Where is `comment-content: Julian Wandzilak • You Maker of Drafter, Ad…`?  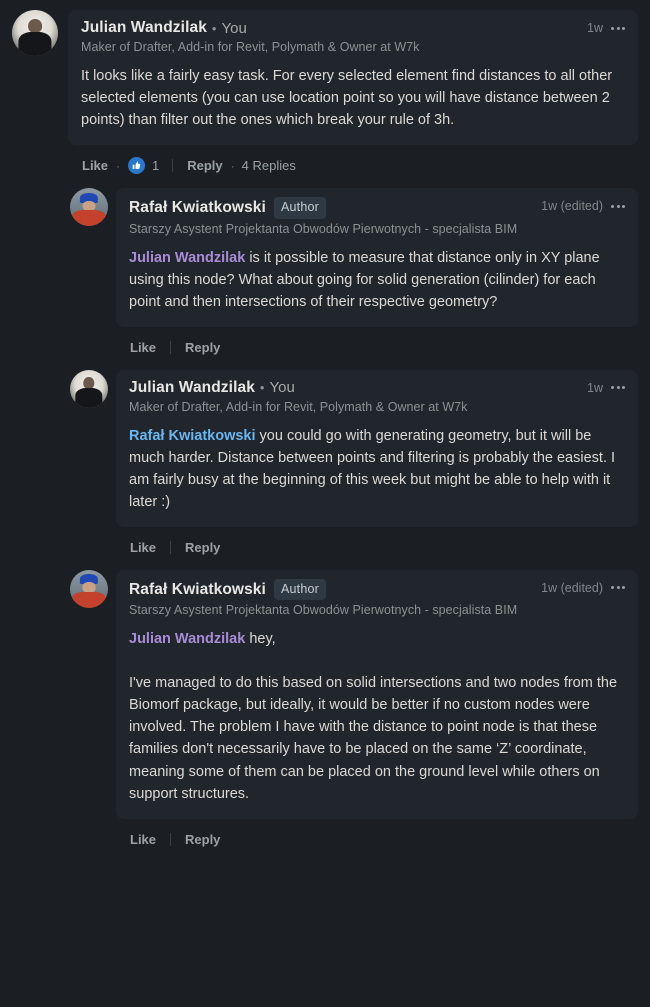 comment-content: Julian Wandzilak • You Maker of Drafter, Ad… is located at coordinates (353, 94).